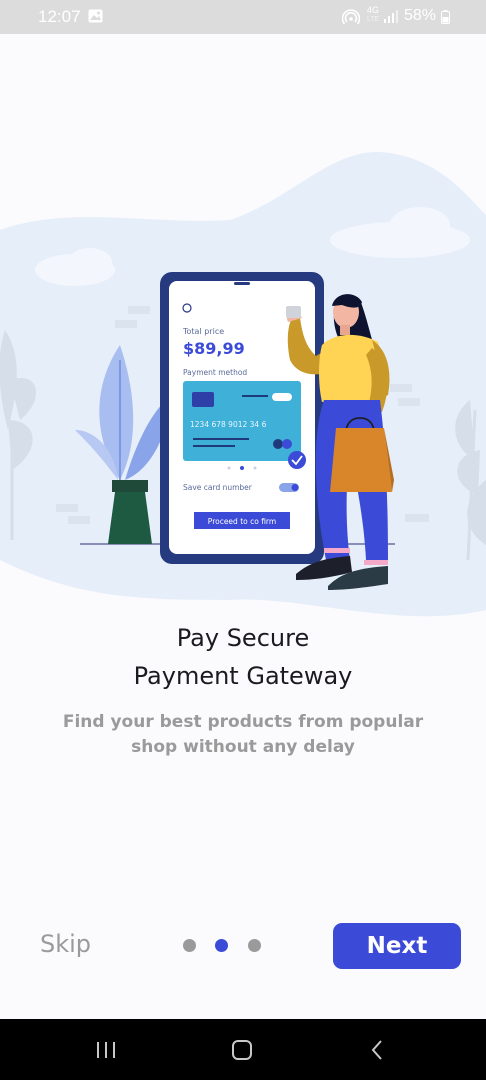 Image resolution: width=486 pixels, height=1080 pixels. Describe the element at coordinates (215, 372) in the screenshot. I see `svg-text: Payment method` at that location.